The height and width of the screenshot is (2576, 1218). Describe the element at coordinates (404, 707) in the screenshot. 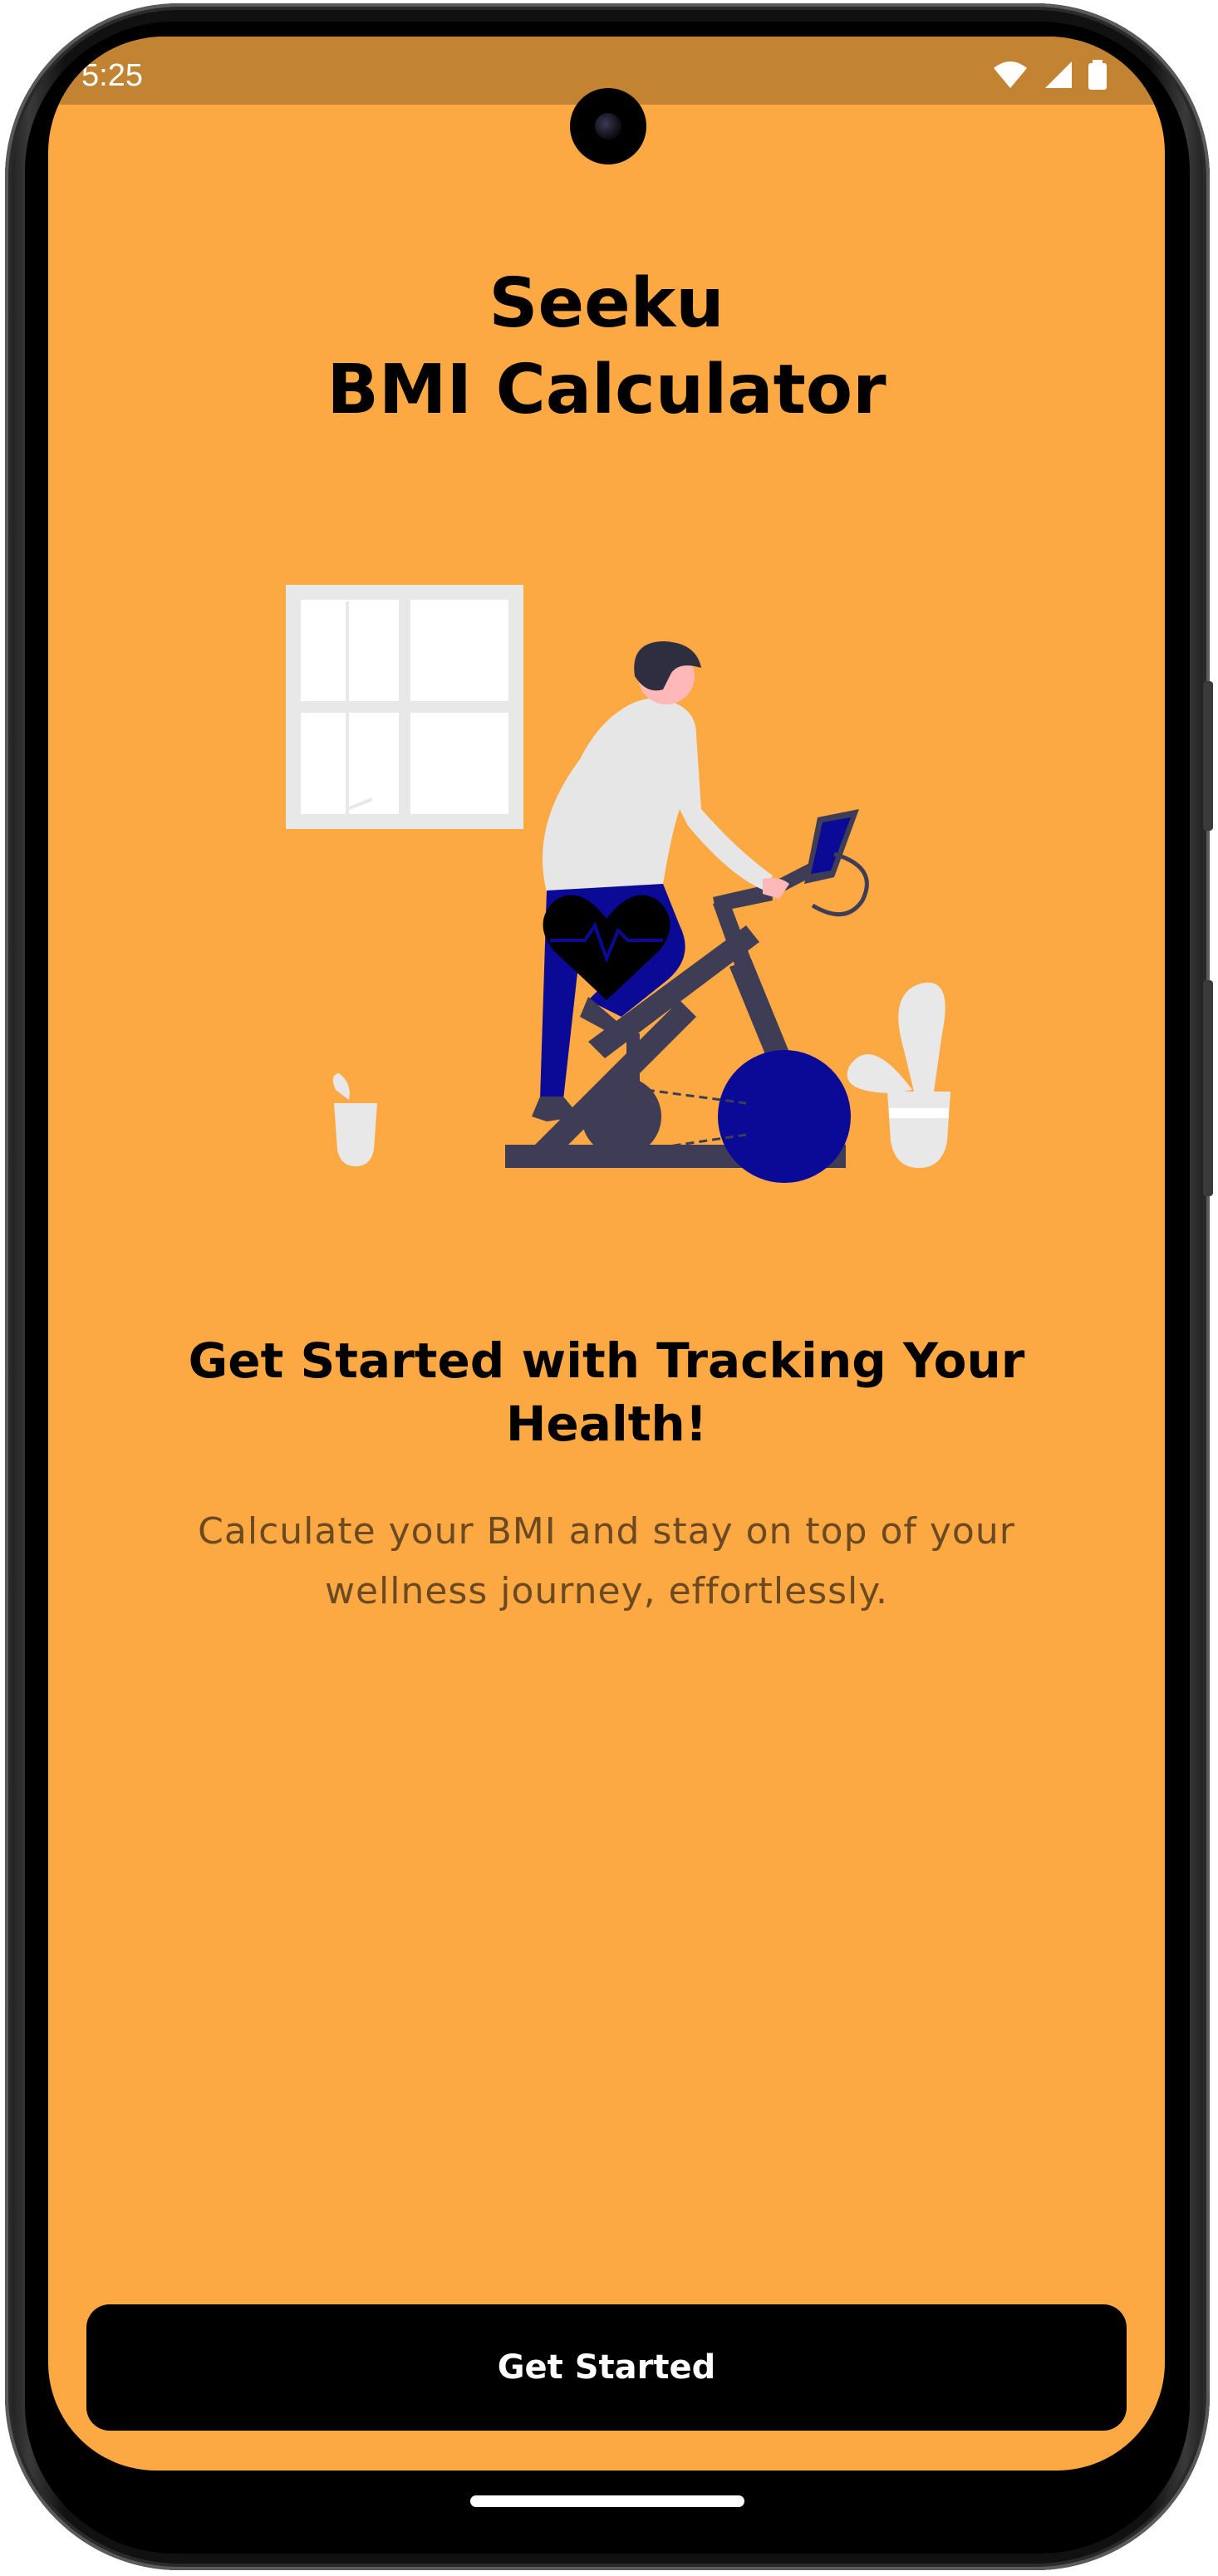

I see `window-illustration` at that location.